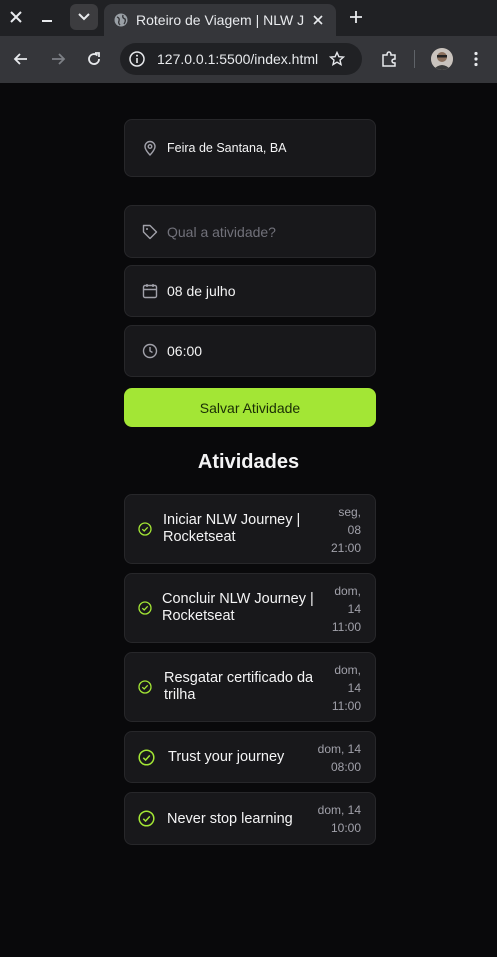 This screenshot has width=497, height=957. I want to click on browser-toolbar: 127.0.0.1:5500/index.html, so click(248, 59).